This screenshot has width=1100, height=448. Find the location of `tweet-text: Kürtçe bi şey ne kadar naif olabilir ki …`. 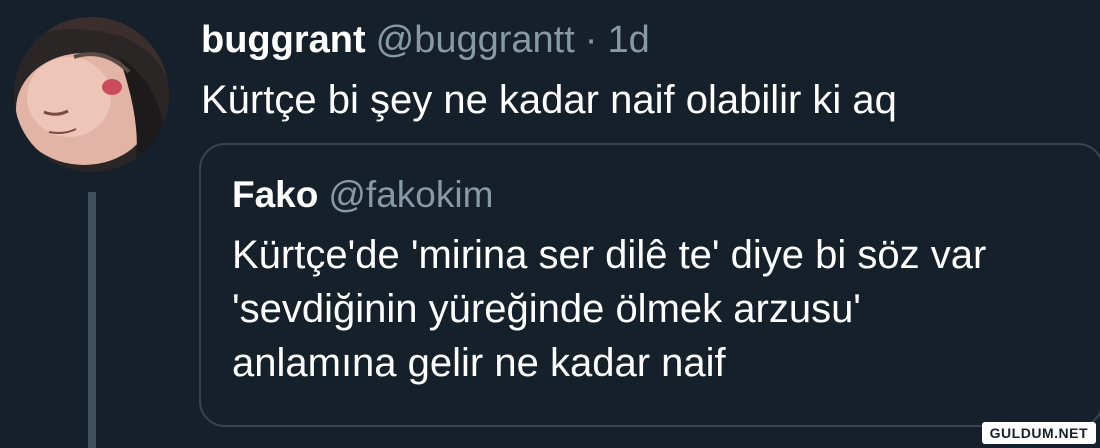

tweet-text: Kürtçe bi şey ne kadar naif olabilir ki … is located at coordinates (549, 100).